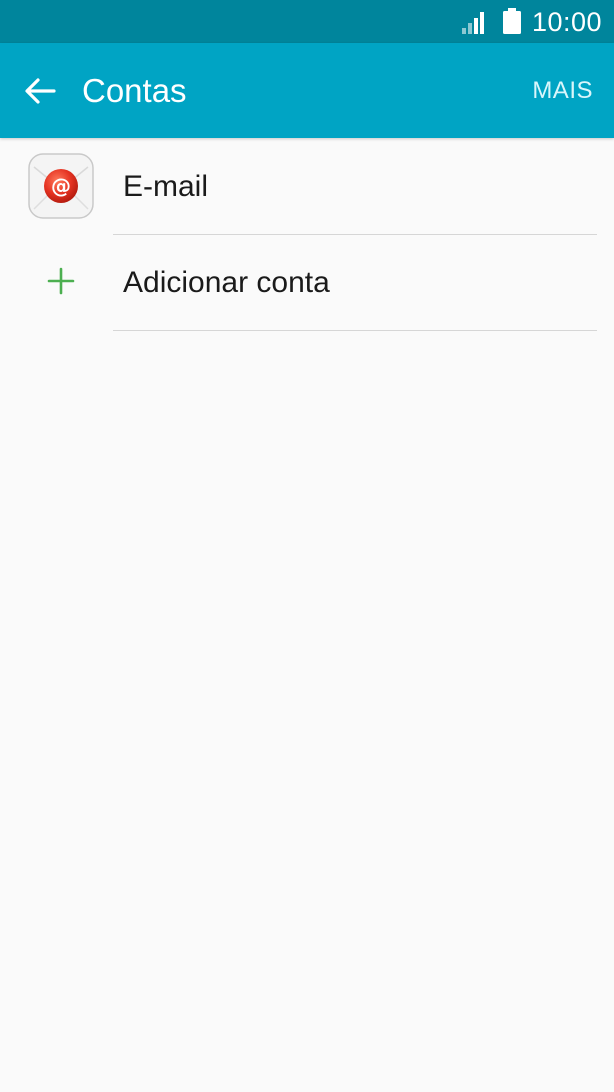 This screenshot has width=614, height=1092. I want to click on arrow-left-icon, so click(40, 91).